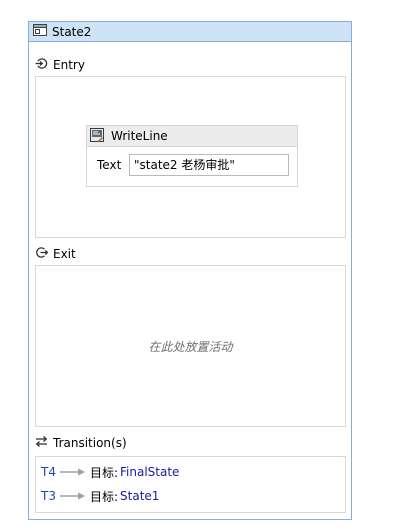 Image resolution: width=406 pixels, height=531 pixels. Describe the element at coordinates (149, 472) in the screenshot. I see `transition-target: FinalState` at that location.